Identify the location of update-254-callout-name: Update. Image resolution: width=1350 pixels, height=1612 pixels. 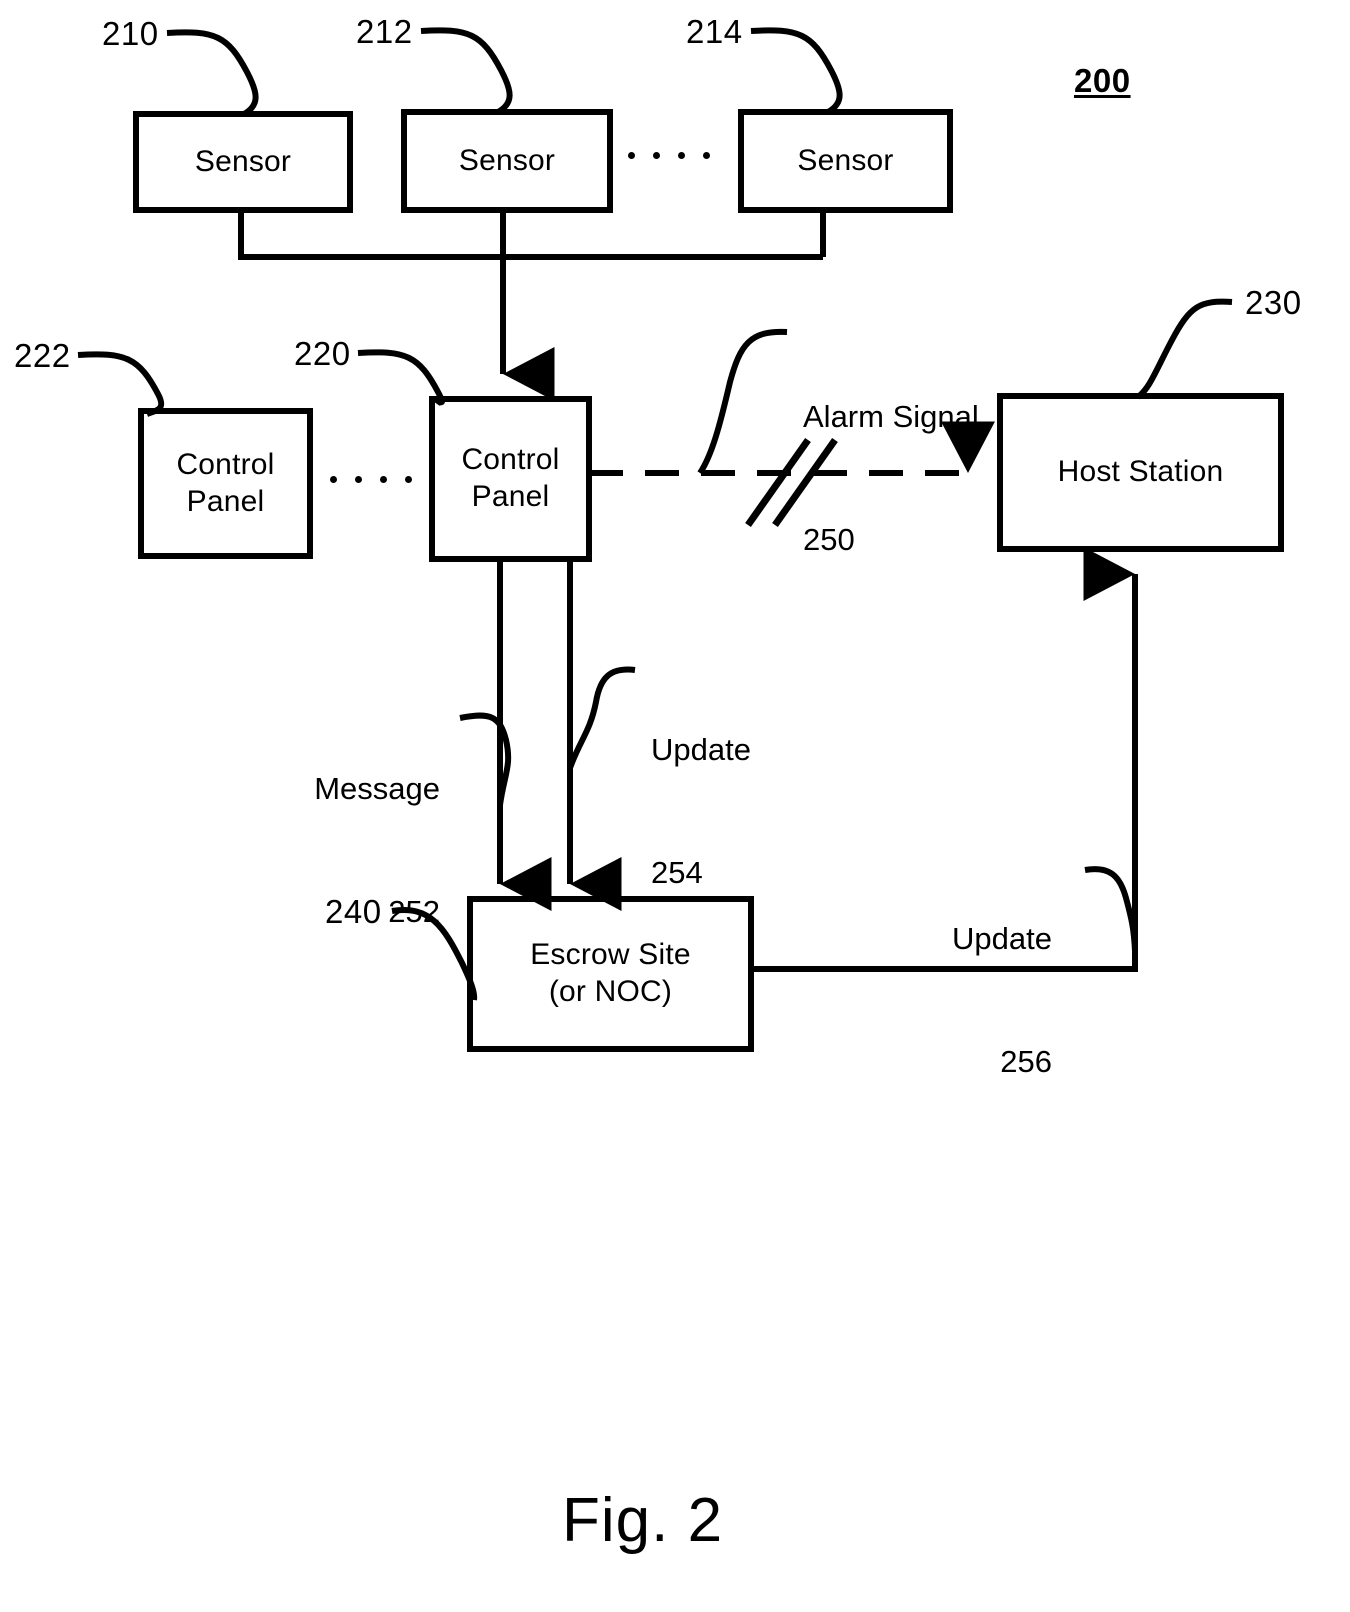
(701, 749).